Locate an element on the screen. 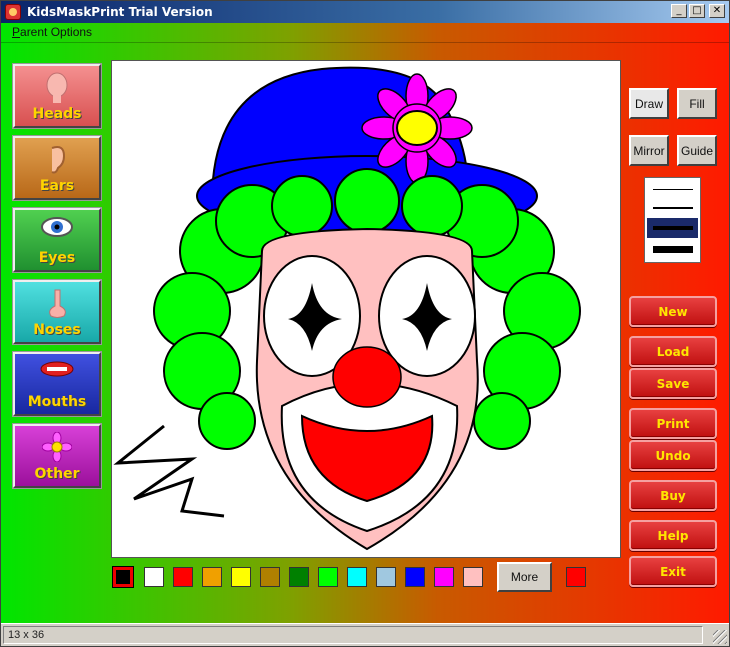 Image resolution: width=730 pixels, height=647 pixels. category-noses-button: Noses is located at coordinates (57, 312).